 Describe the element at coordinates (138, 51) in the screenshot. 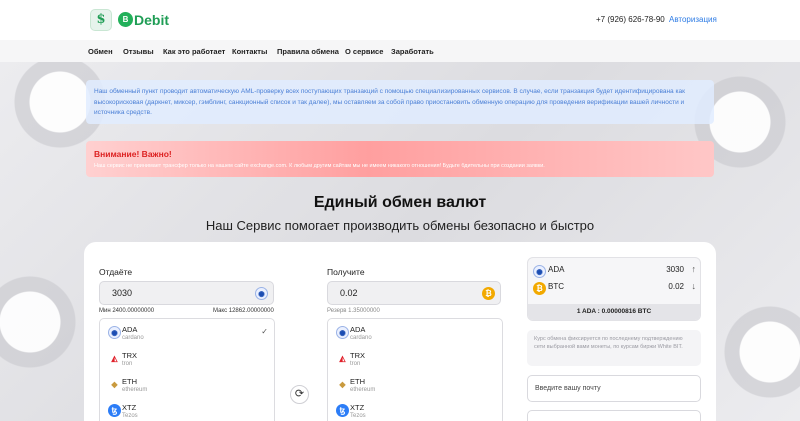

I see `nav-item-reviews: Отзывы` at that location.